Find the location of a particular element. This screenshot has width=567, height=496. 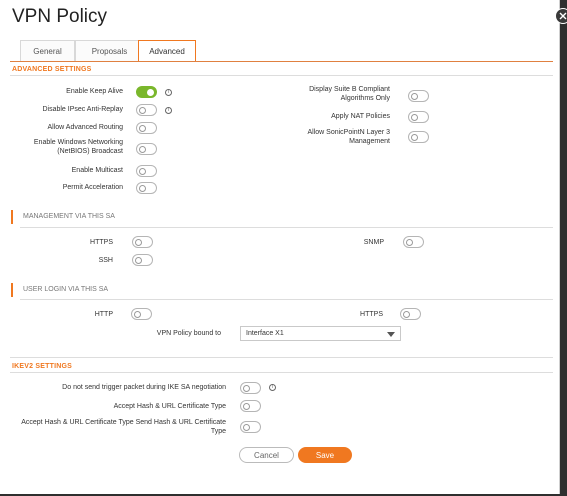

close-button is located at coordinates (561, 16).